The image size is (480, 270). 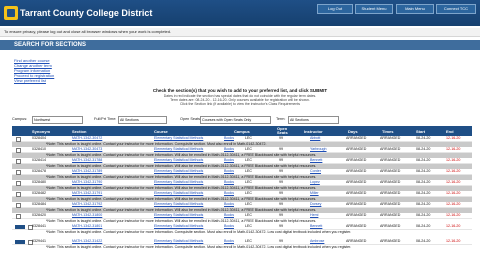 I want to click on section-link: MATH-1342-31800, so click(x=87, y=215).